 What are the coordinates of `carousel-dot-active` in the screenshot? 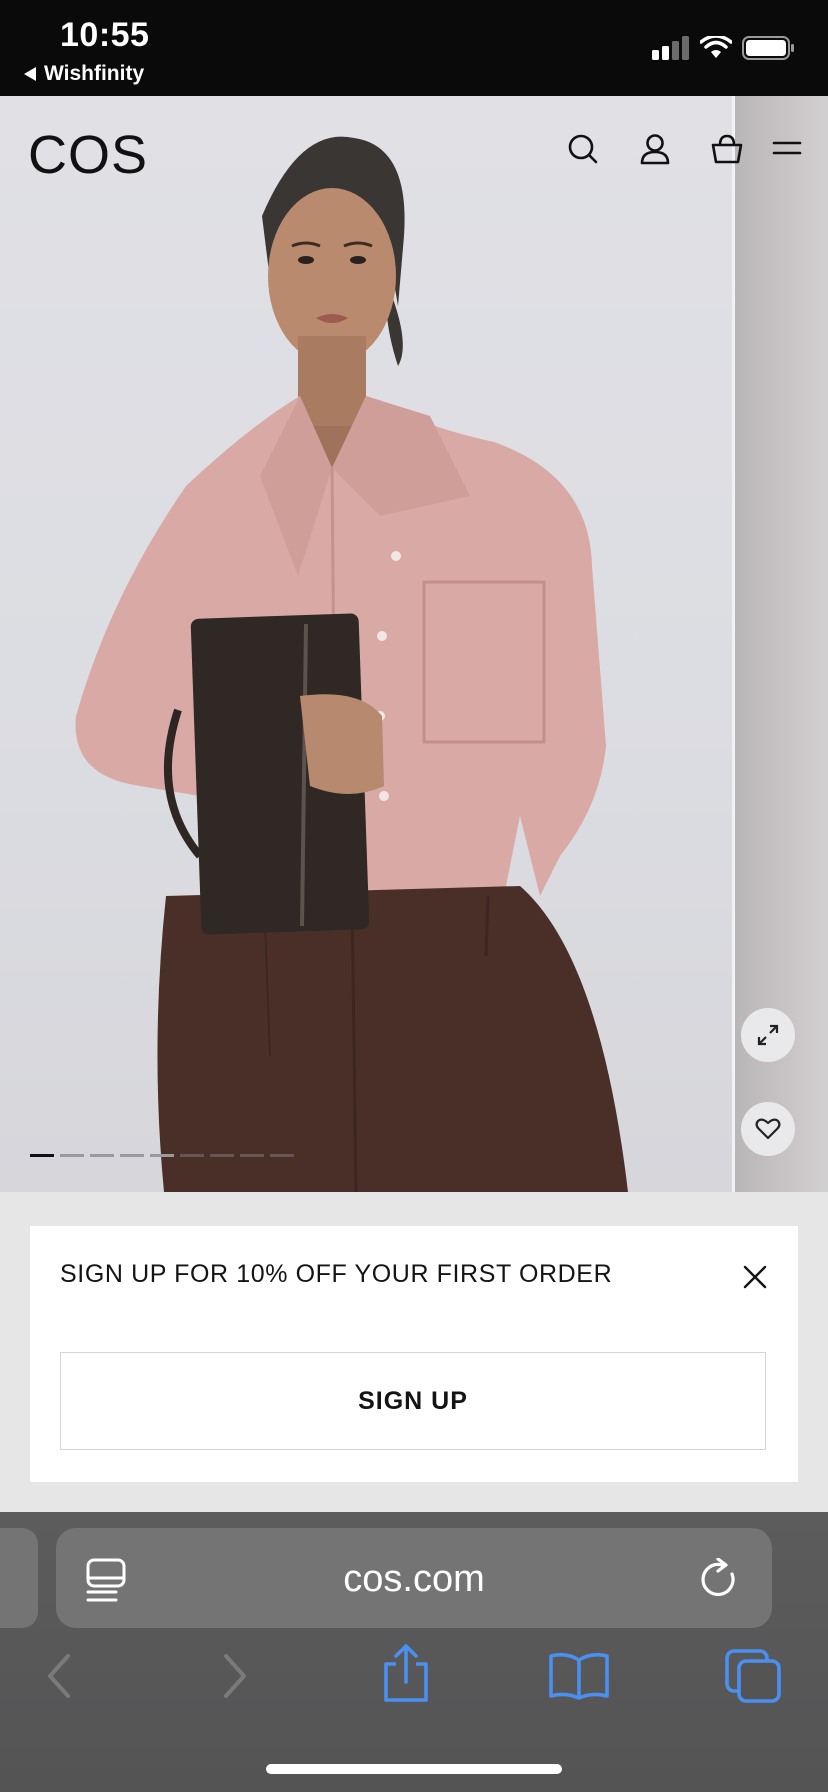 It's located at (42, 1155).